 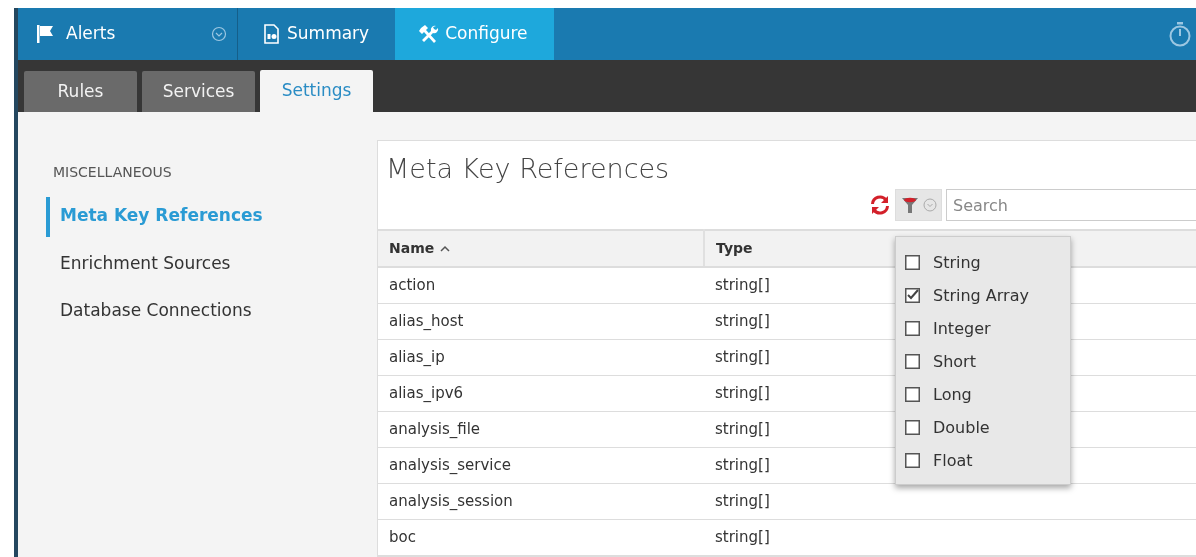 What do you see at coordinates (961, 427) in the screenshot?
I see `option-label: Double` at bounding box center [961, 427].